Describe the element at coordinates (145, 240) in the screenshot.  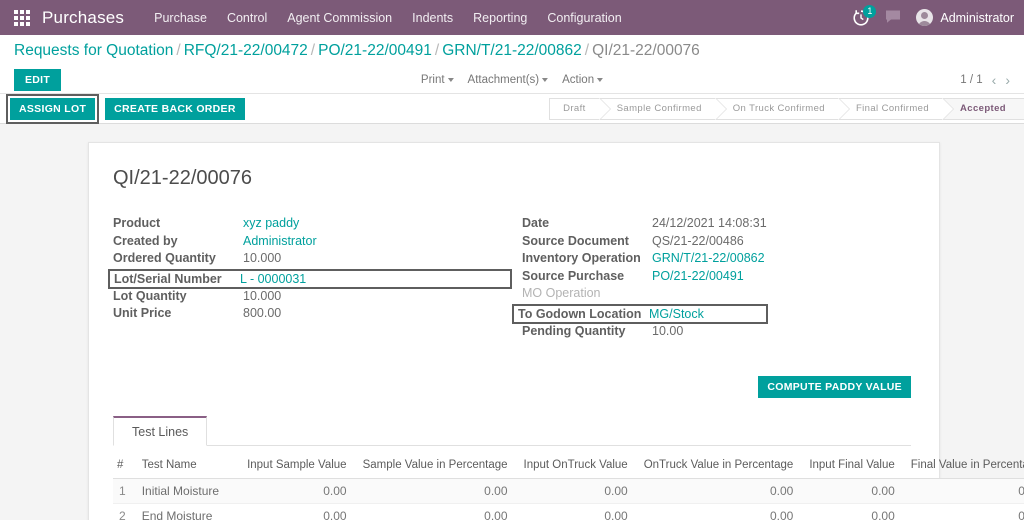
I see `field-label-created-by: Created by` at that location.